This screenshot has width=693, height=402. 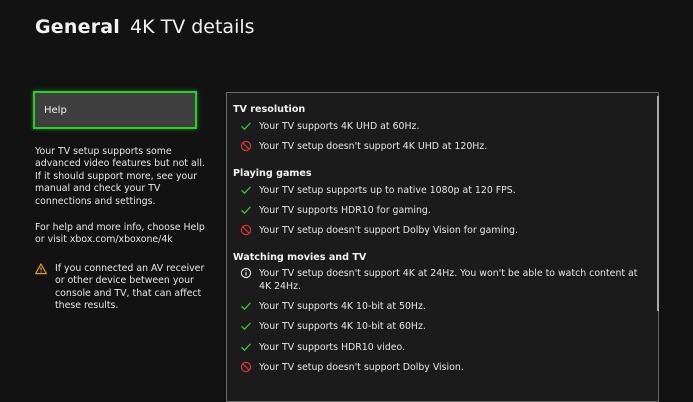 I want to click on scrollbar, so click(x=658, y=203).